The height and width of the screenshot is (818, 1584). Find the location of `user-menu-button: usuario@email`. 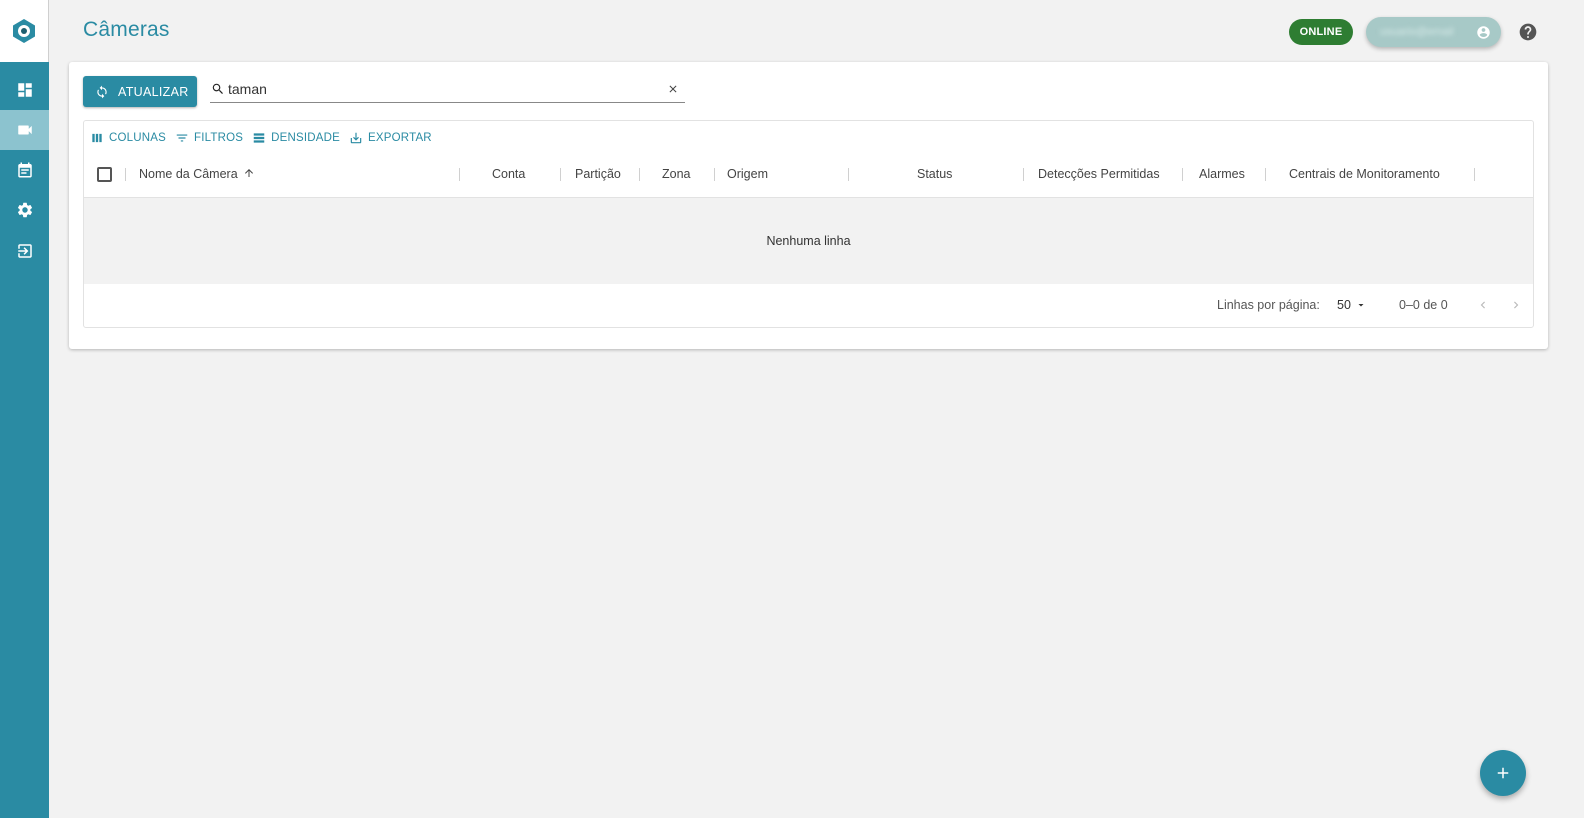

user-menu-button: usuario@email is located at coordinates (1433, 32).